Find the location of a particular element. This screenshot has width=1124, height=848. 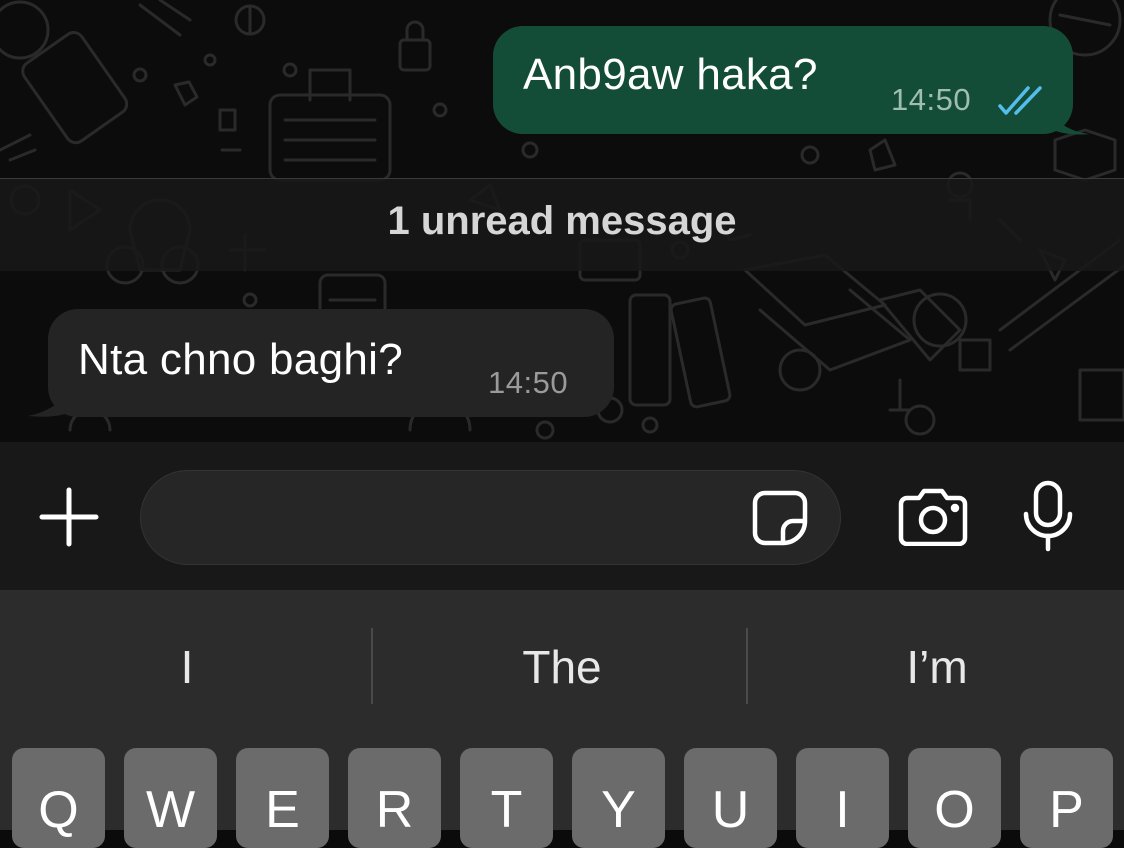

key-label: R is located at coordinates (394, 810).